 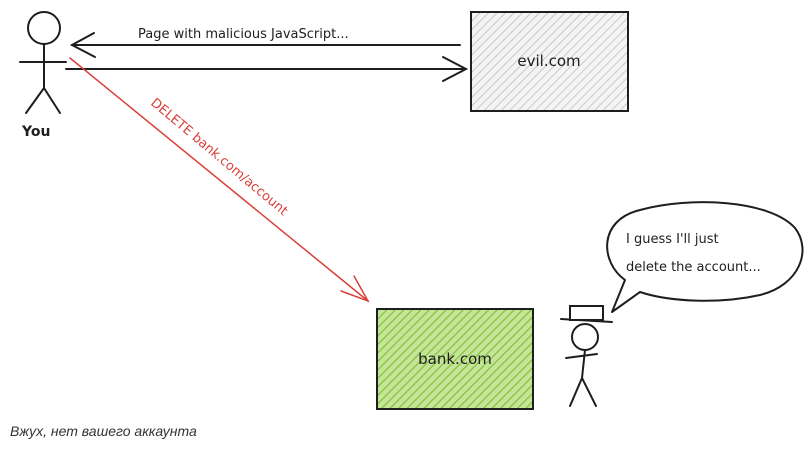 I want to click on bank-label: bank.com, so click(x=455, y=359).